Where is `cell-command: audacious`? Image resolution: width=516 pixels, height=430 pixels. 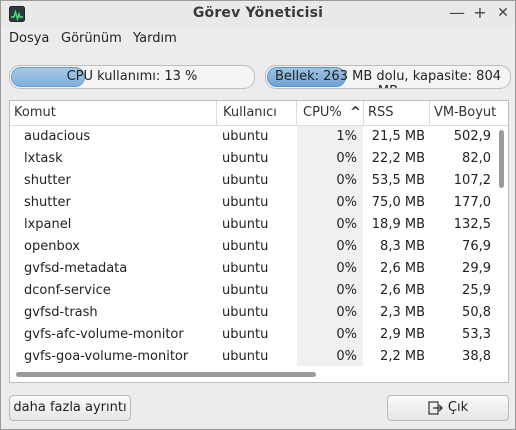
cell-command: audacious is located at coordinates (57, 136).